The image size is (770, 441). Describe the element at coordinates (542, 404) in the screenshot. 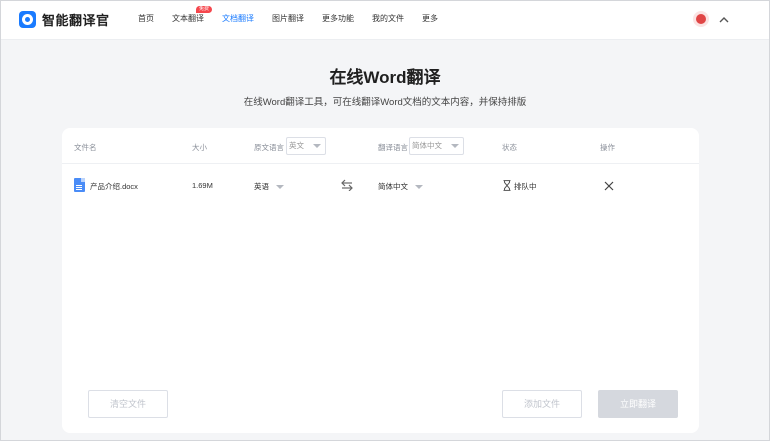

I see `add-file-button: 添加文件` at that location.